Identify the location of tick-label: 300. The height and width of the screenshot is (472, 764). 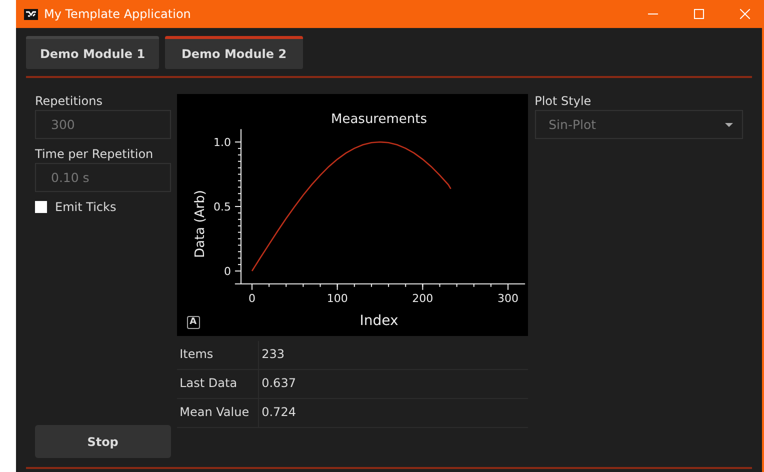
(507, 298).